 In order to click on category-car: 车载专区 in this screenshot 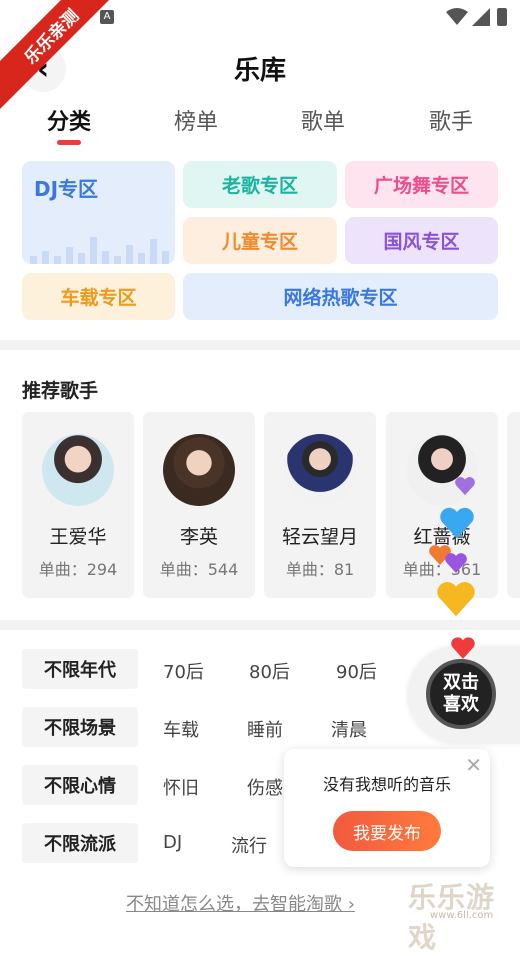, I will do `click(98, 296)`.